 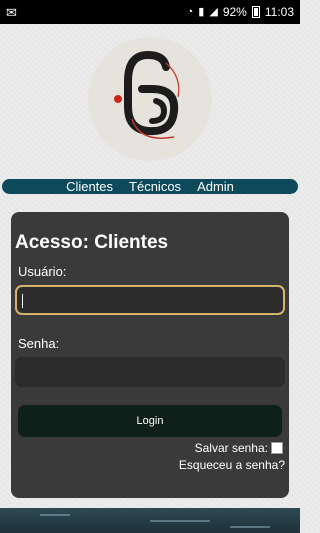 I want to click on battery-icon, so click(x=255, y=12).